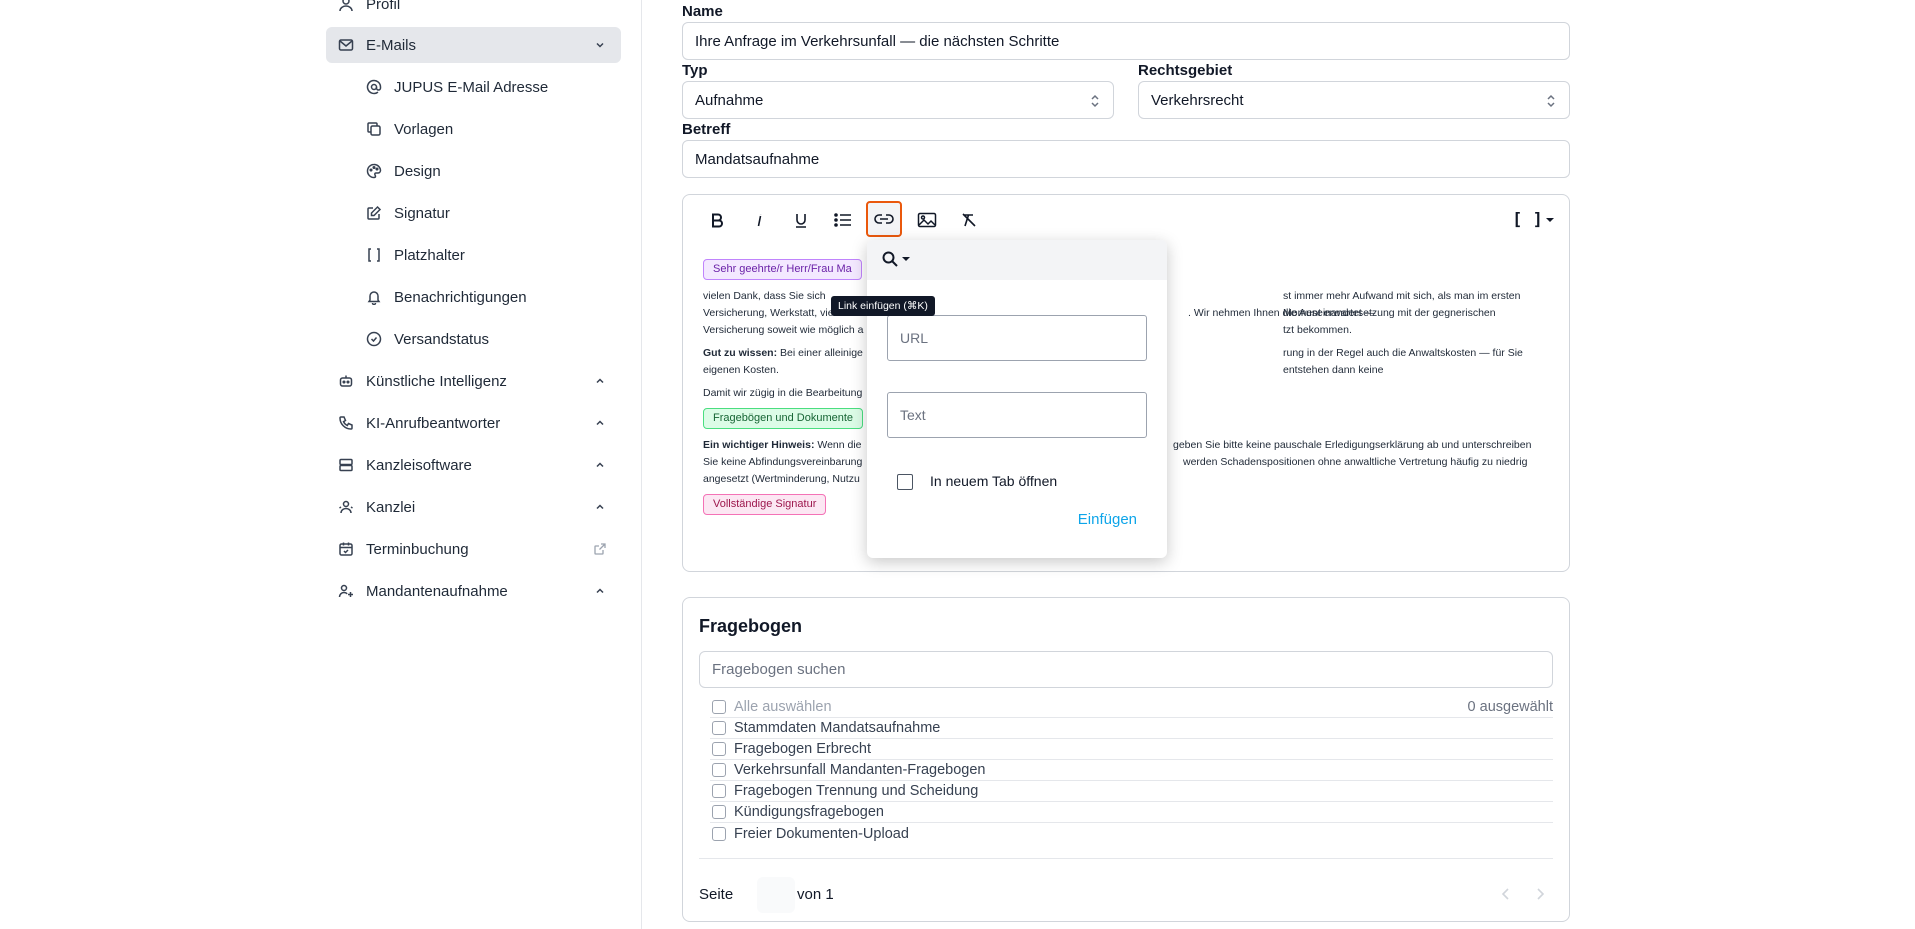  Describe the element at coordinates (484, 213) in the screenshot. I see `sidebar-item-signatur: Signatur` at that location.